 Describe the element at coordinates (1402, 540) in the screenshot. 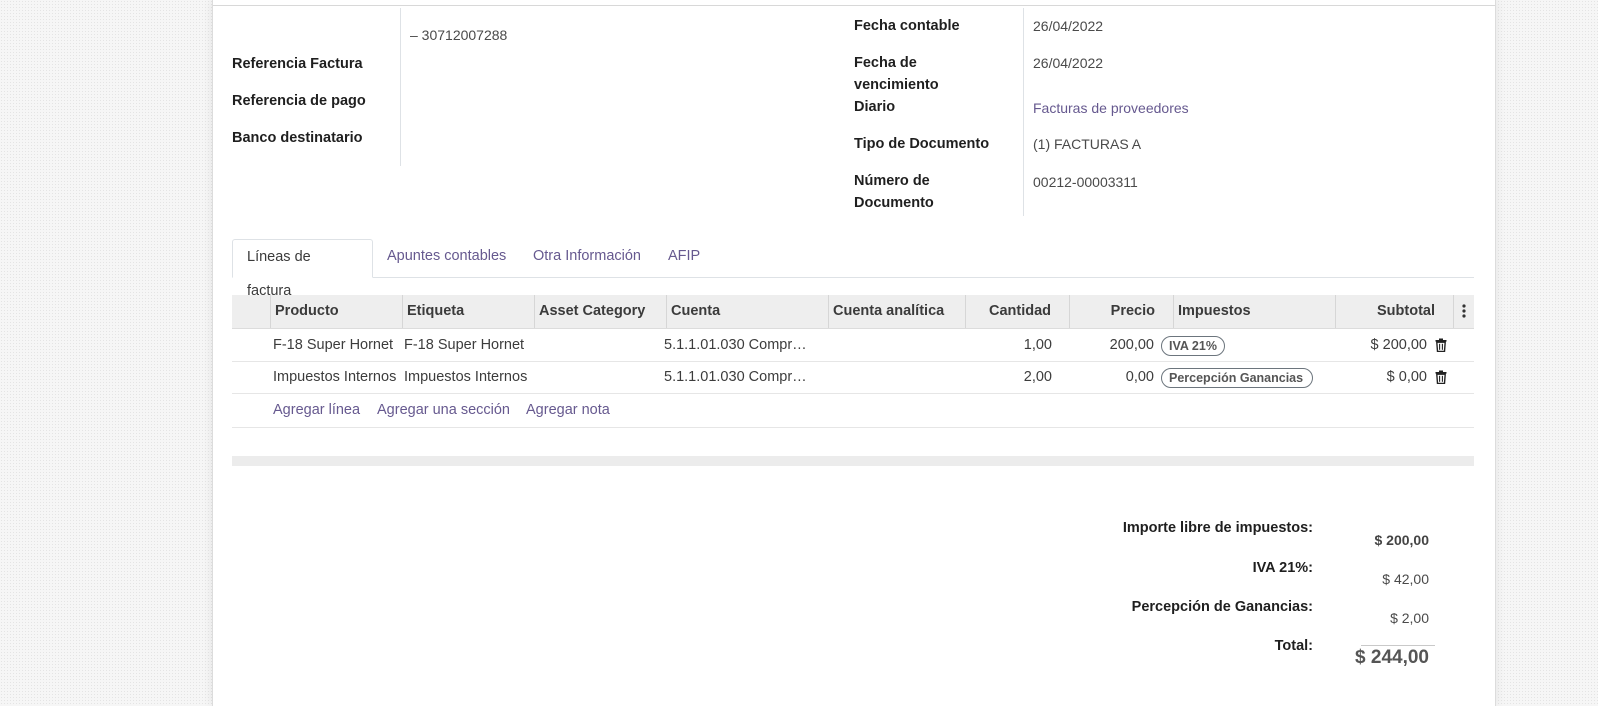

I see `total-untaxed-value: $ 200,00` at that location.